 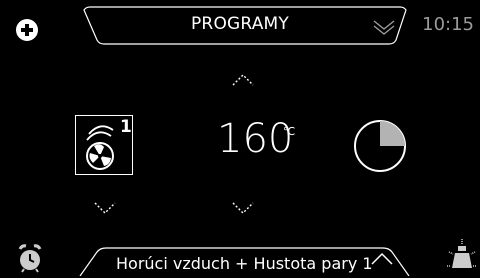 What do you see at coordinates (392, 133) in the screenshot?
I see `timer-progress-fill` at bounding box center [392, 133].